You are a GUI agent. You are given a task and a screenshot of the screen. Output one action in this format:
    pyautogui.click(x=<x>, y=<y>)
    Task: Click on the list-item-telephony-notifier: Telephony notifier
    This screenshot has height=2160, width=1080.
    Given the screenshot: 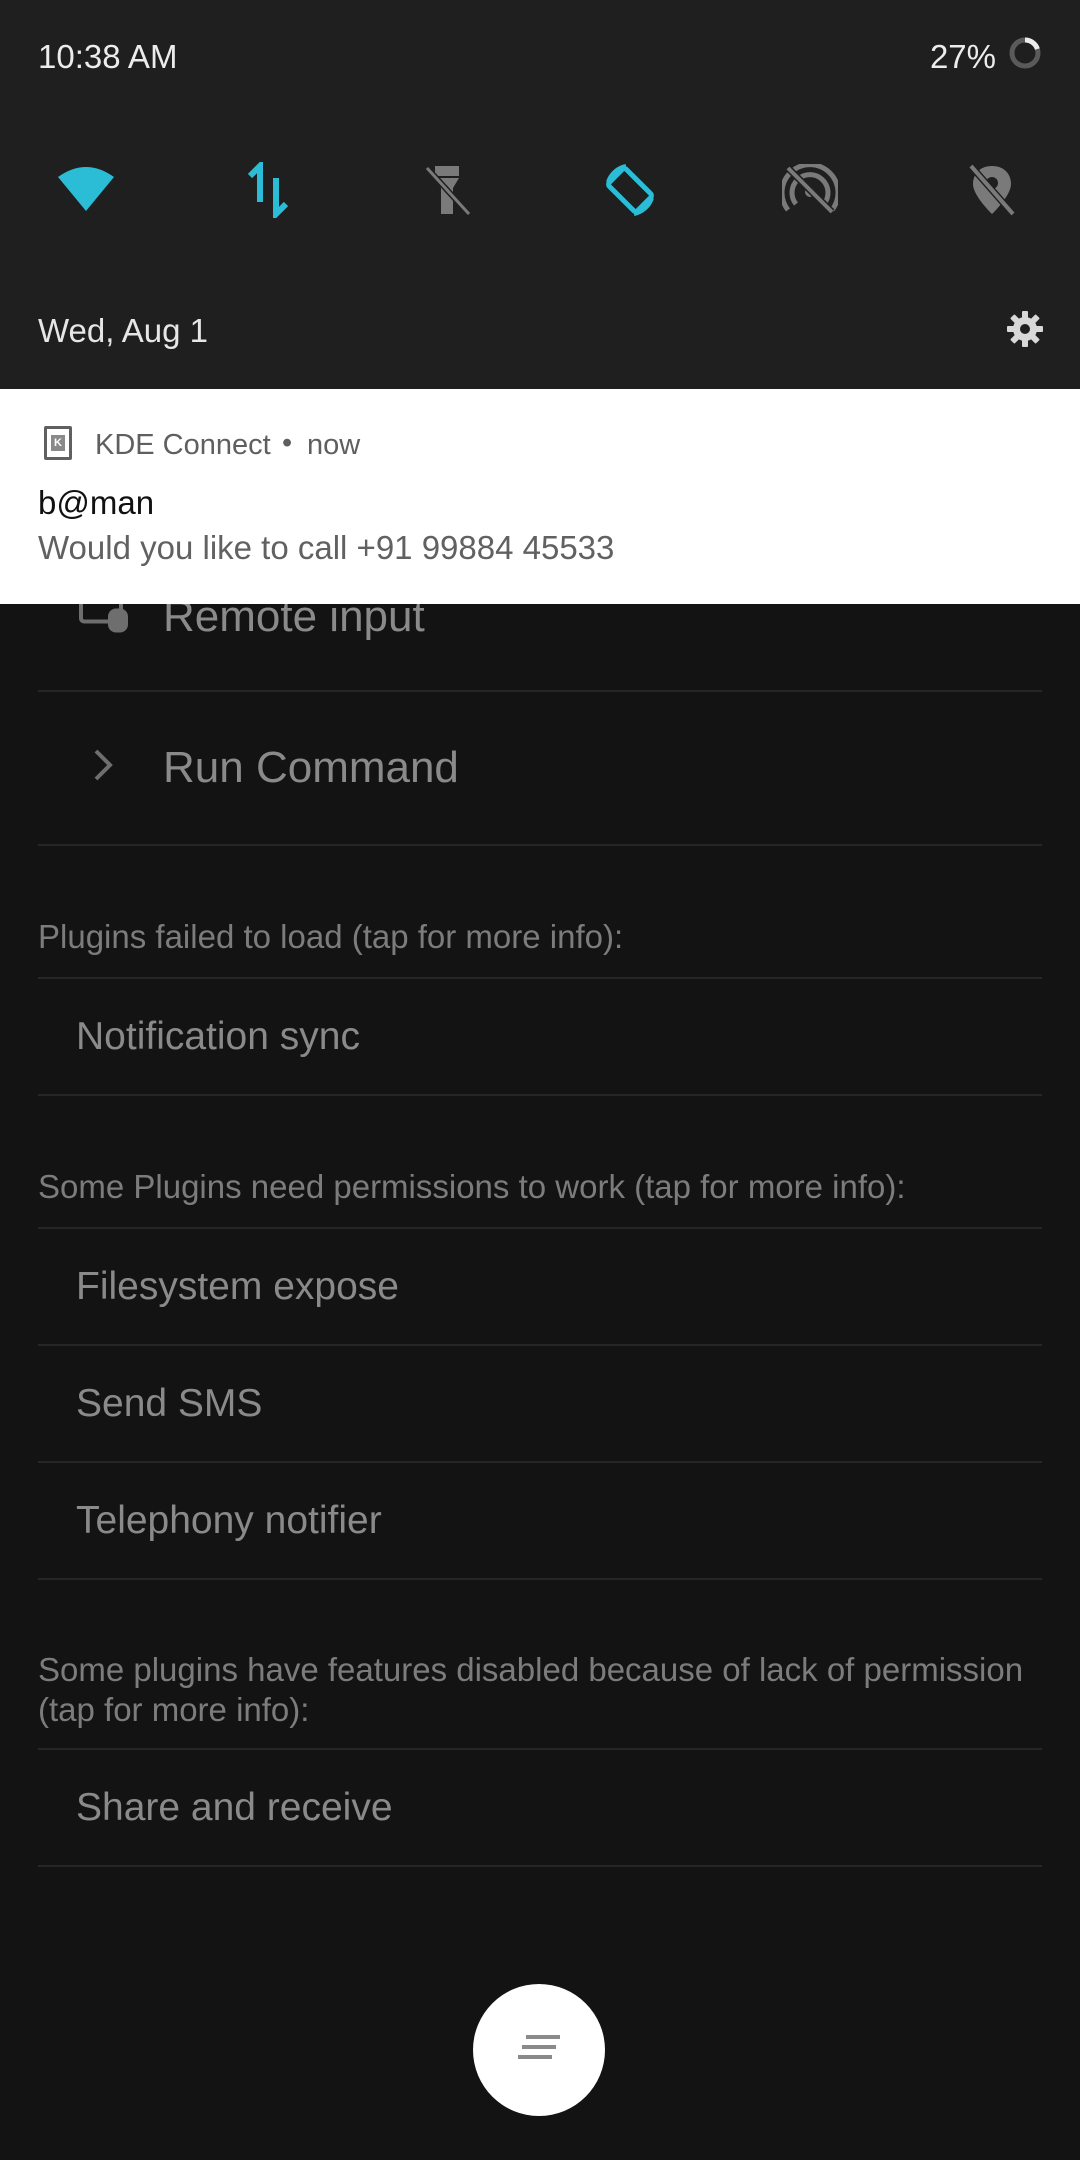 What is the action you would take?
    pyautogui.click(x=540, y=1519)
    